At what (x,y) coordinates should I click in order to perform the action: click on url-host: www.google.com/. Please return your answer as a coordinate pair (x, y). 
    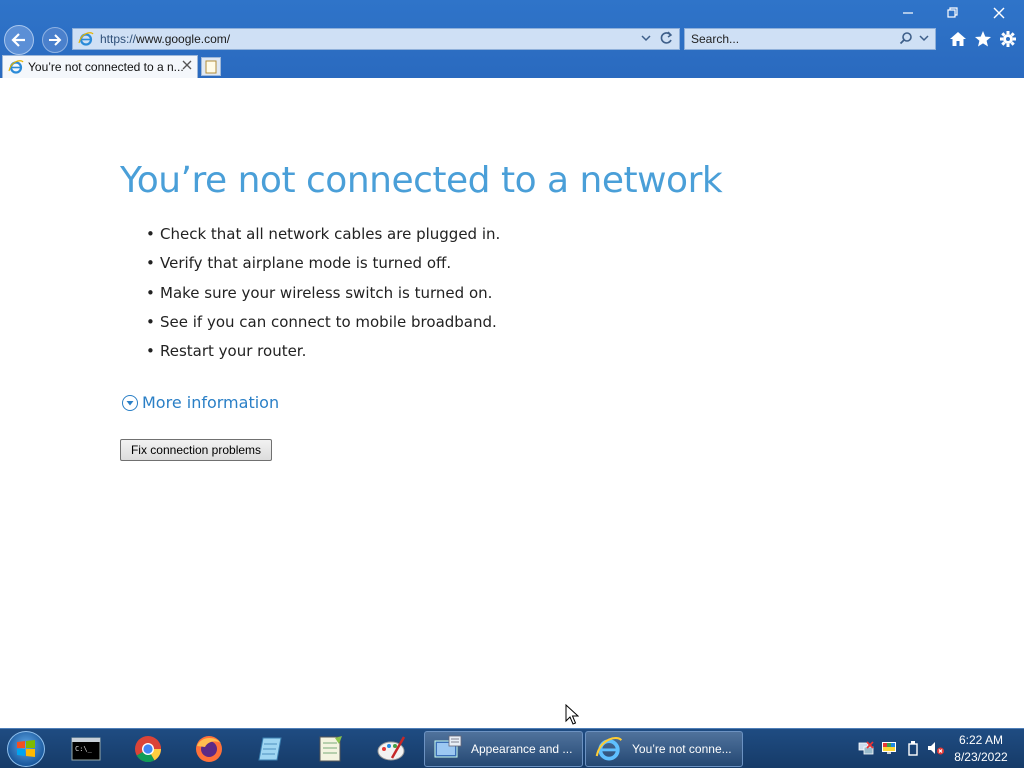
    Looking at the image, I should click on (183, 39).